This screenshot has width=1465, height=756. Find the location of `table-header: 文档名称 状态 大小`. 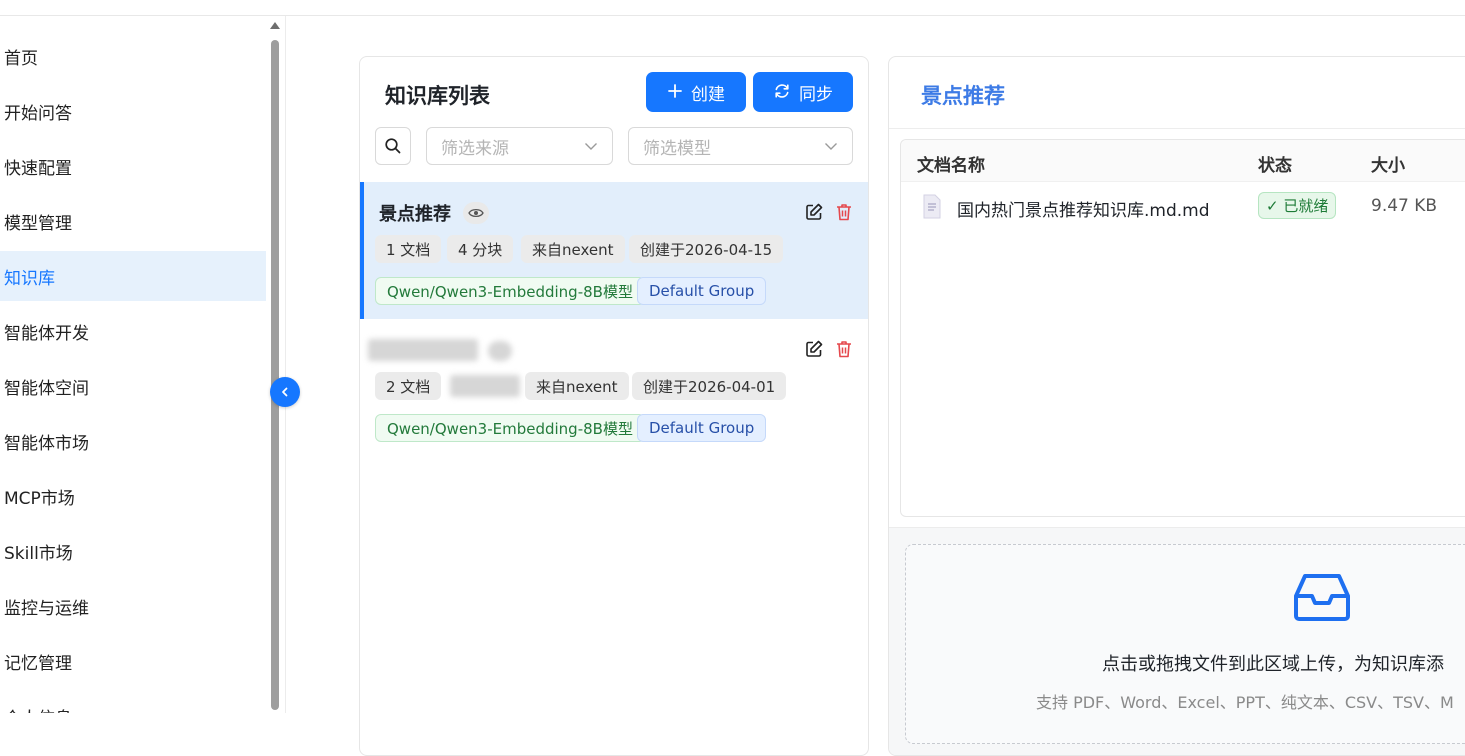

table-header: 文档名称 状态 大小 is located at coordinates (1183, 161).